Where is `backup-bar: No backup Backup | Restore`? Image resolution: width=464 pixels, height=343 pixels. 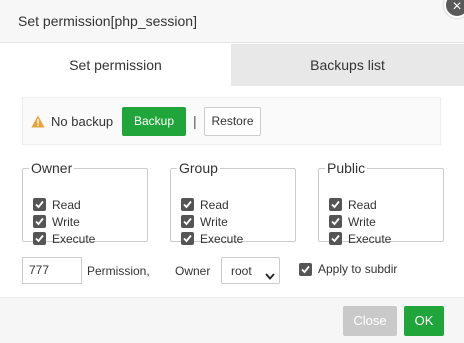 backup-bar: No backup Backup | Restore is located at coordinates (231, 121).